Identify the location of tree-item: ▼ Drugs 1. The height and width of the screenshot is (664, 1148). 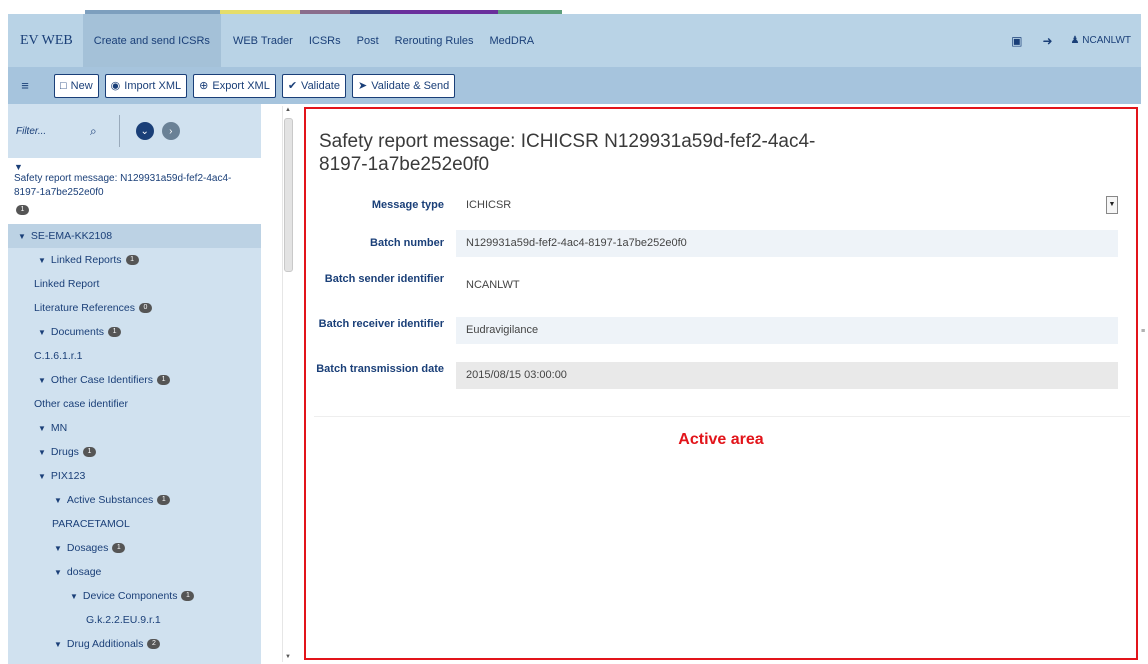
(134, 452).